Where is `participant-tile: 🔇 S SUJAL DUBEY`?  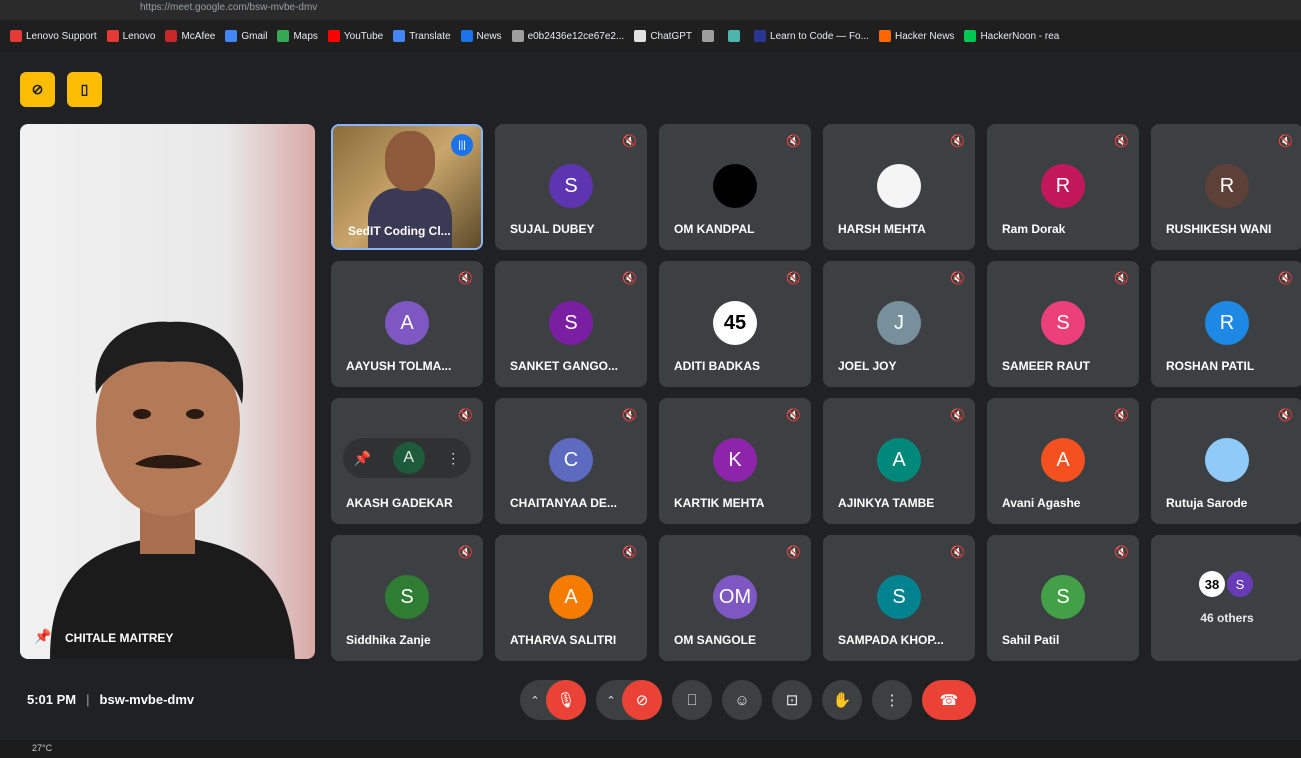 participant-tile: 🔇 S SUJAL DUBEY is located at coordinates (571, 187).